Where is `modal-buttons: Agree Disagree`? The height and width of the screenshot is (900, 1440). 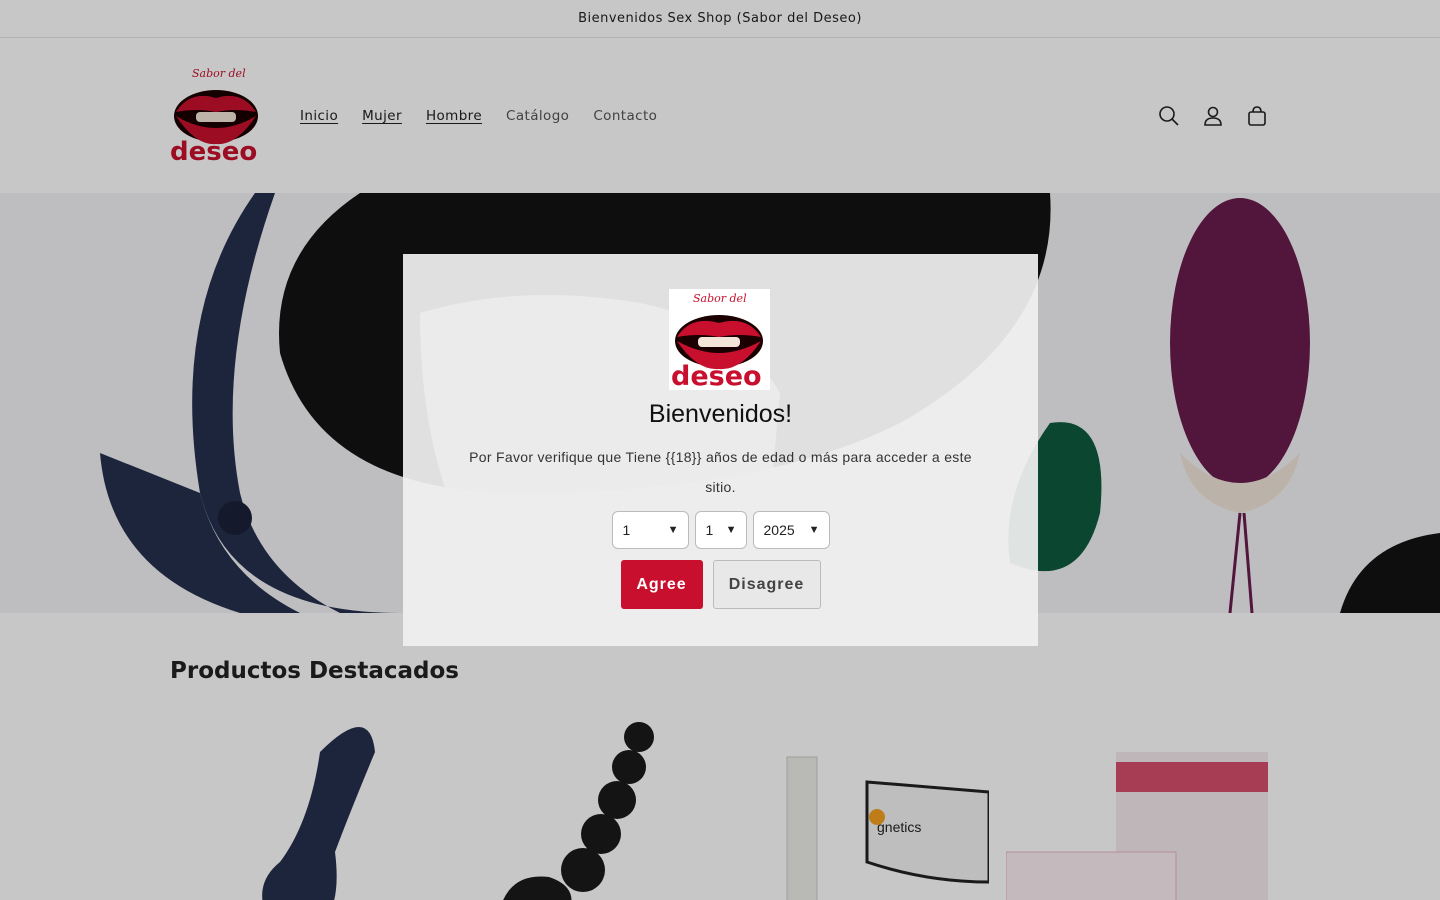 modal-buttons: Agree Disagree is located at coordinates (720, 584).